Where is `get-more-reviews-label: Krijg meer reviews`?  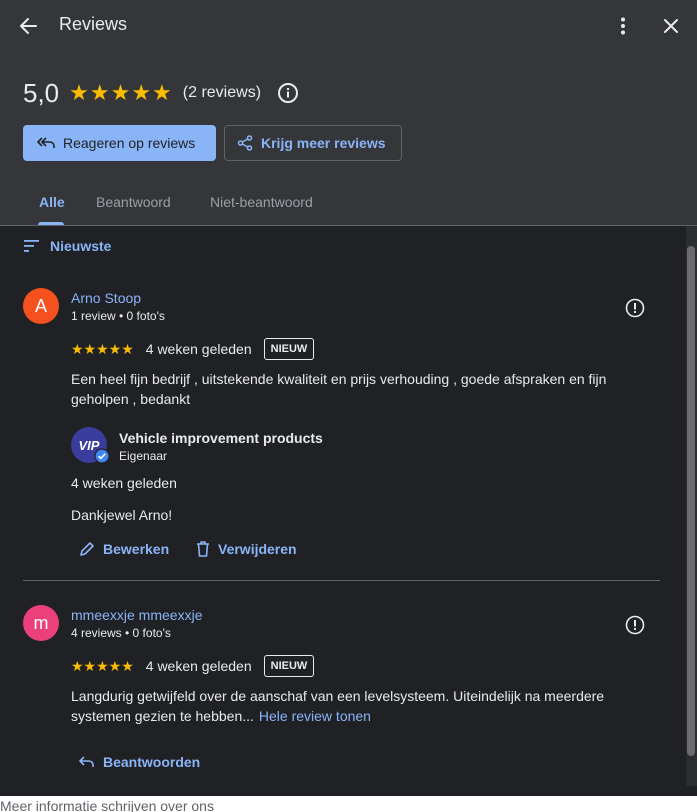
get-more-reviews-label: Krijg meer reviews is located at coordinates (323, 143).